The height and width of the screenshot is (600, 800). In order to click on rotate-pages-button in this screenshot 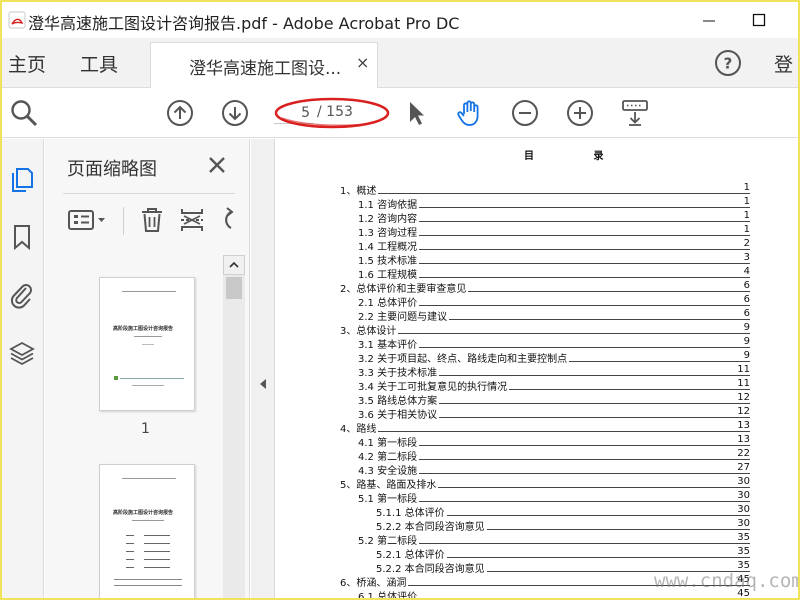, I will do `click(225, 220)`.